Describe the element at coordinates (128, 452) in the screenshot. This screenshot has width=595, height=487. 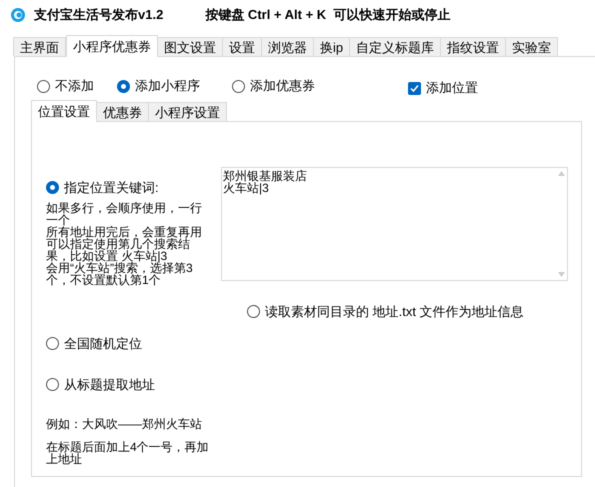
I see `help-text: 在标题后面加上4个一号，再加上地址` at that location.